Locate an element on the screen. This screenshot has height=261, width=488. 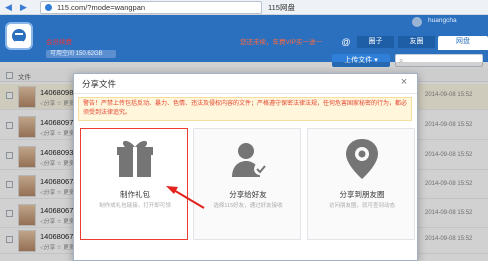
forward-icon: ▶ is located at coordinates (23, 7).